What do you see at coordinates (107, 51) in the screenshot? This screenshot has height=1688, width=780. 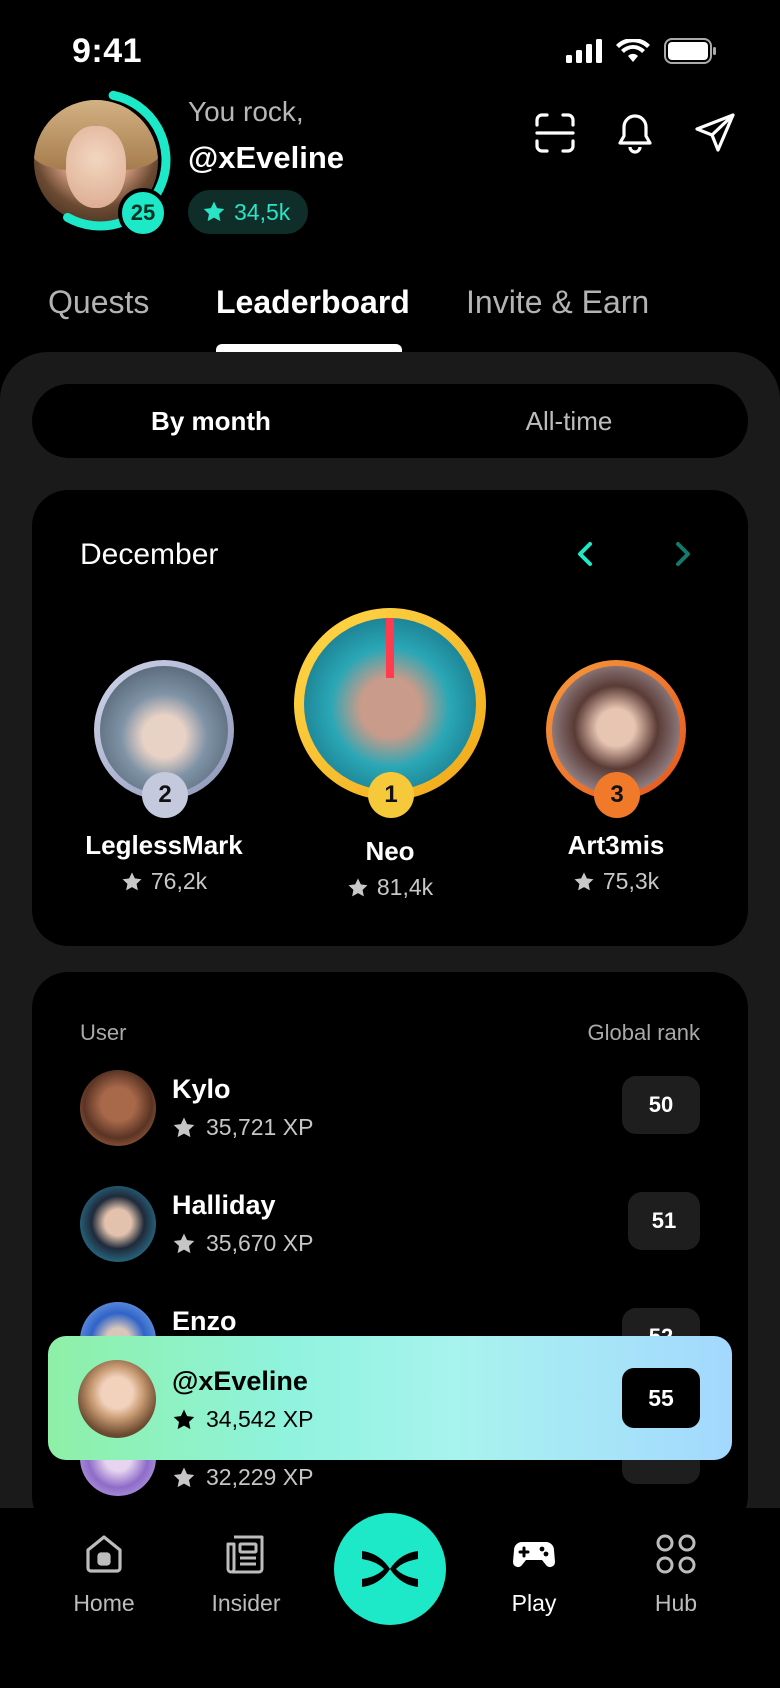 I see `status-time: 9:41` at bounding box center [107, 51].